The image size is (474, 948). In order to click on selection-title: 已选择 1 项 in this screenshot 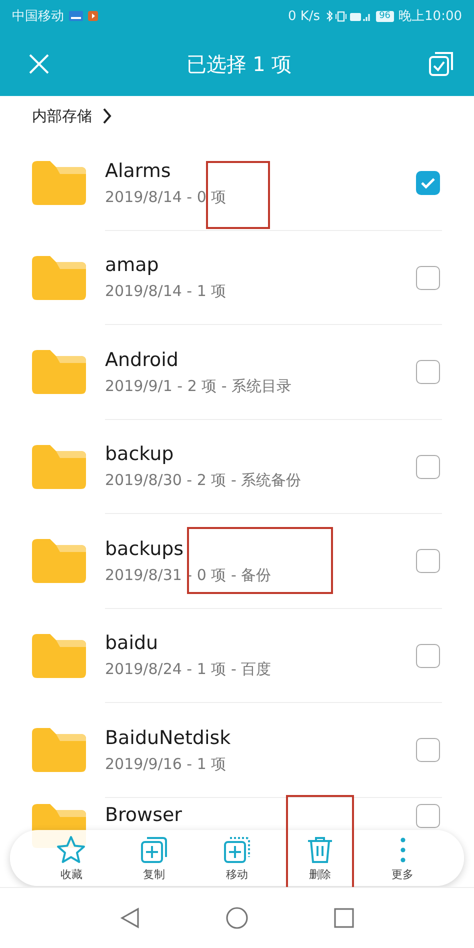, I will do `click(239, 64)`.